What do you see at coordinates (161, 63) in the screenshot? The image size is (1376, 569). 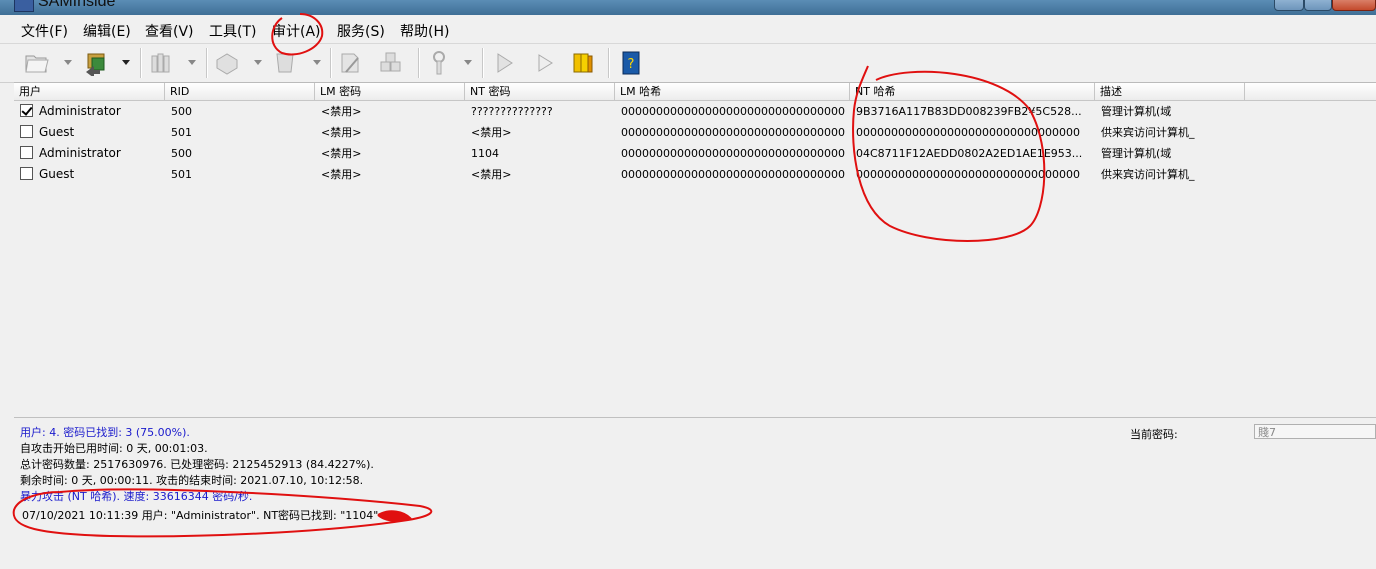 I see `users-icon` at bounding box center [161, 63].